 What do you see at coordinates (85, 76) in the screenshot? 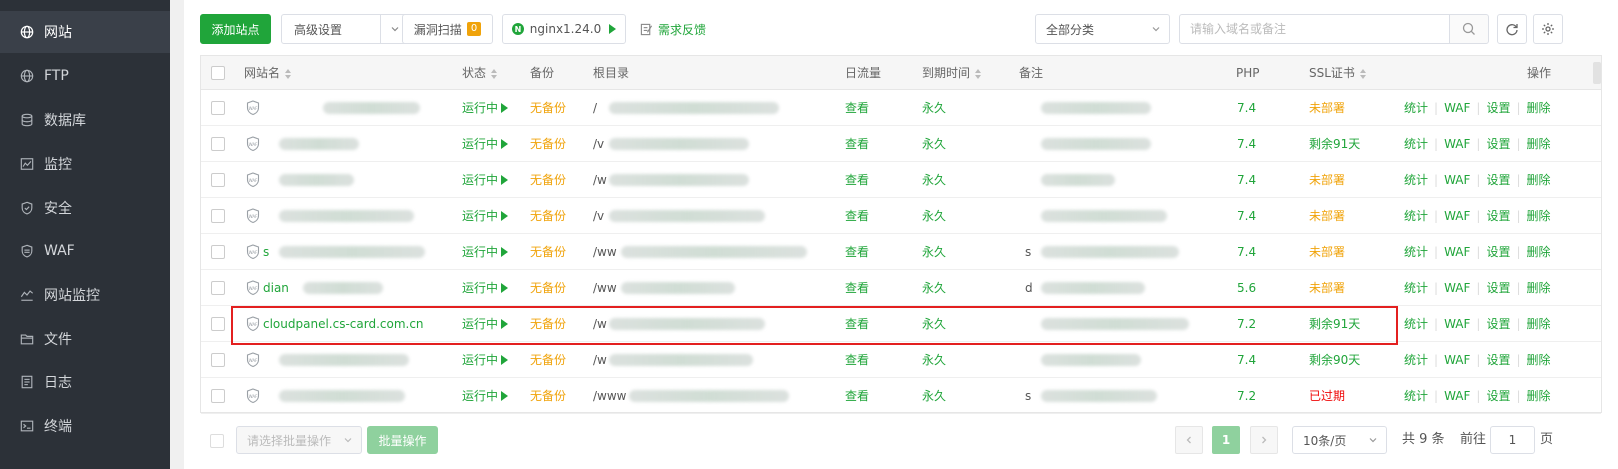
I see `sidebar-item-ftp: FTP` at bounding box center [85, 76].